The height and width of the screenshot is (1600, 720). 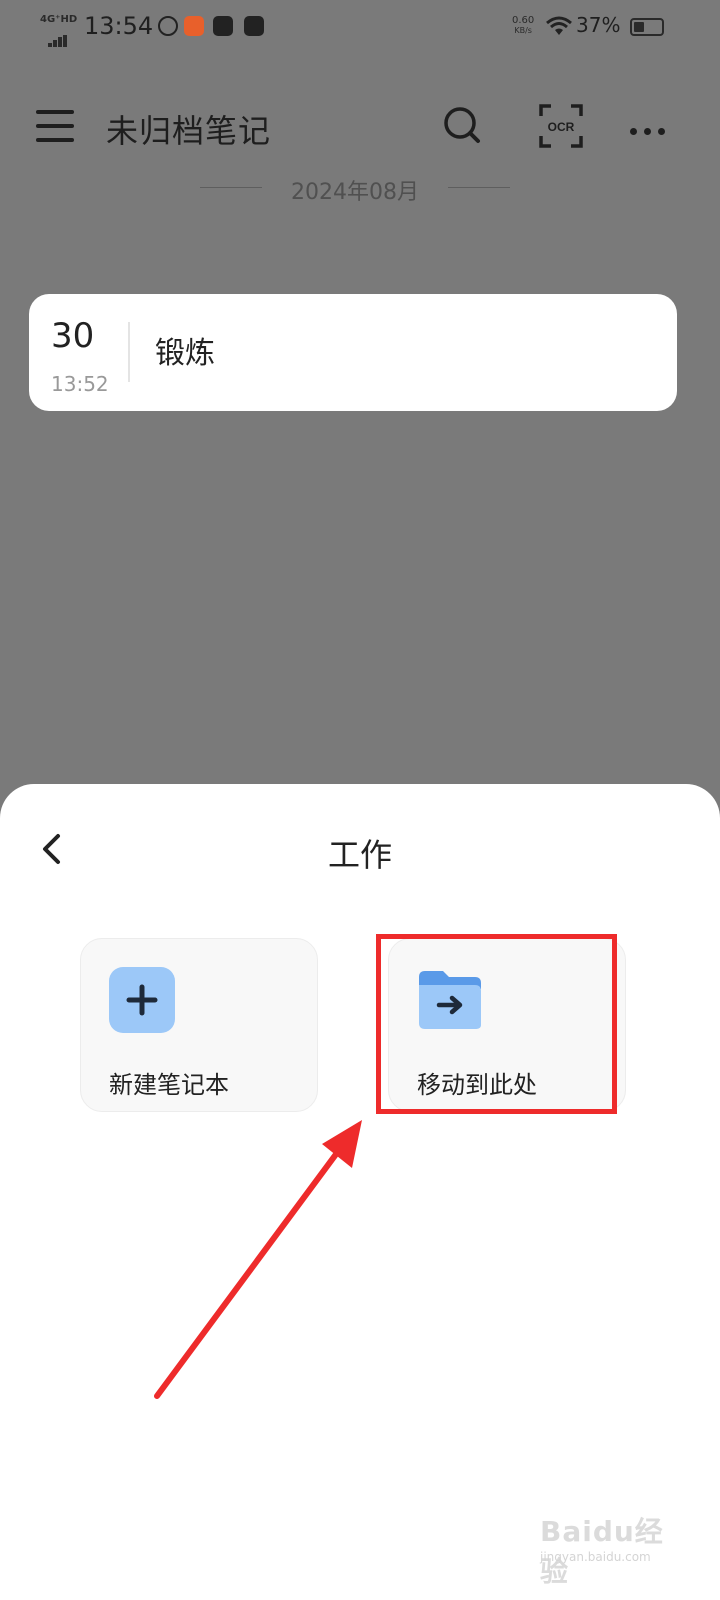 I want to click on note-day: 30, so click(x=73, y=336).